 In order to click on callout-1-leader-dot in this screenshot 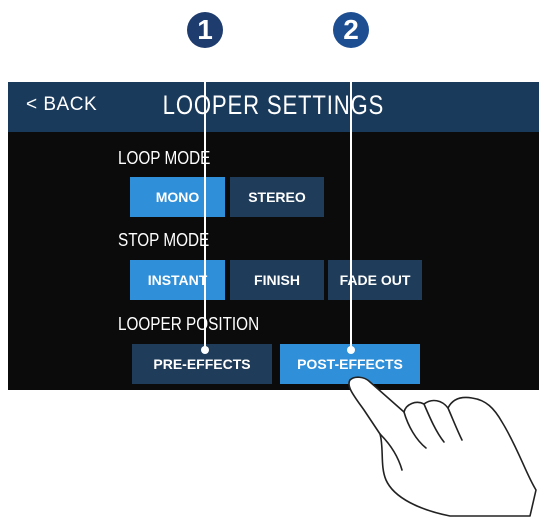, I will do `click(205, 350)`.